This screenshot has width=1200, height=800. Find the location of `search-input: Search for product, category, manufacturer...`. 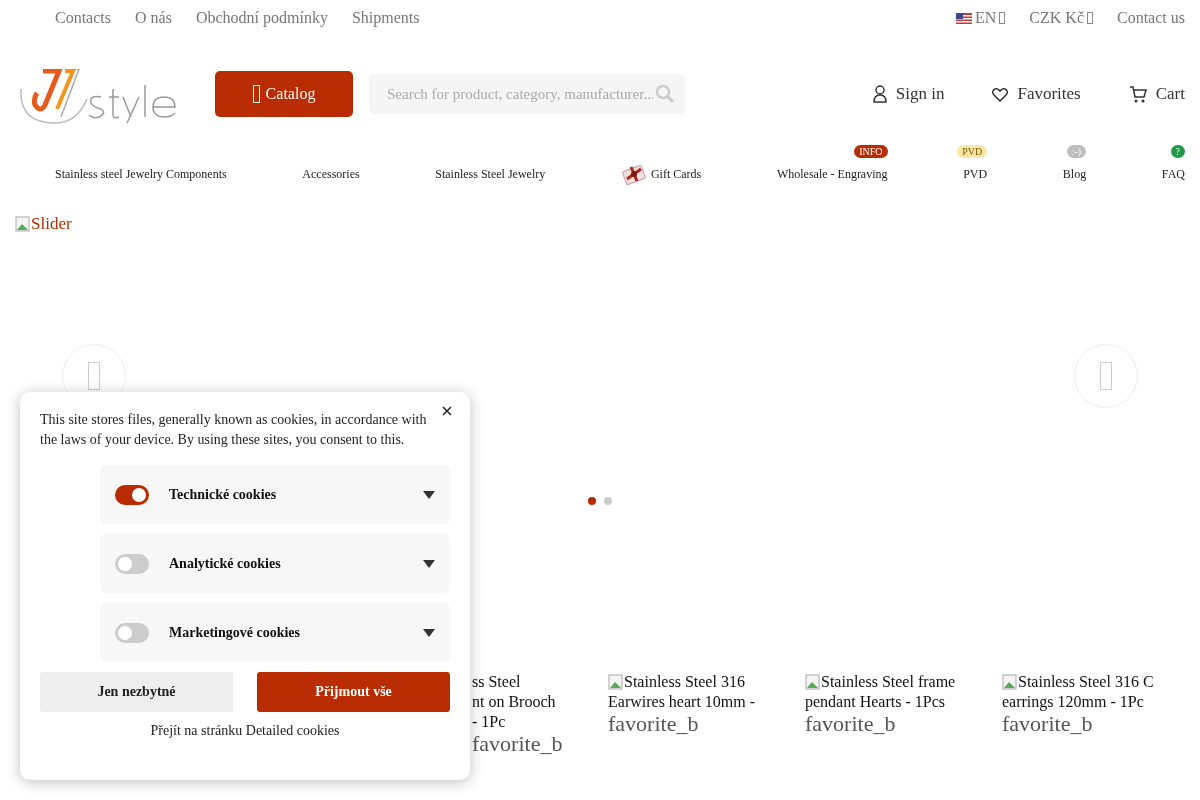

search-input: Search for product, category, manufacturer... is located at coordinates (520, 94).